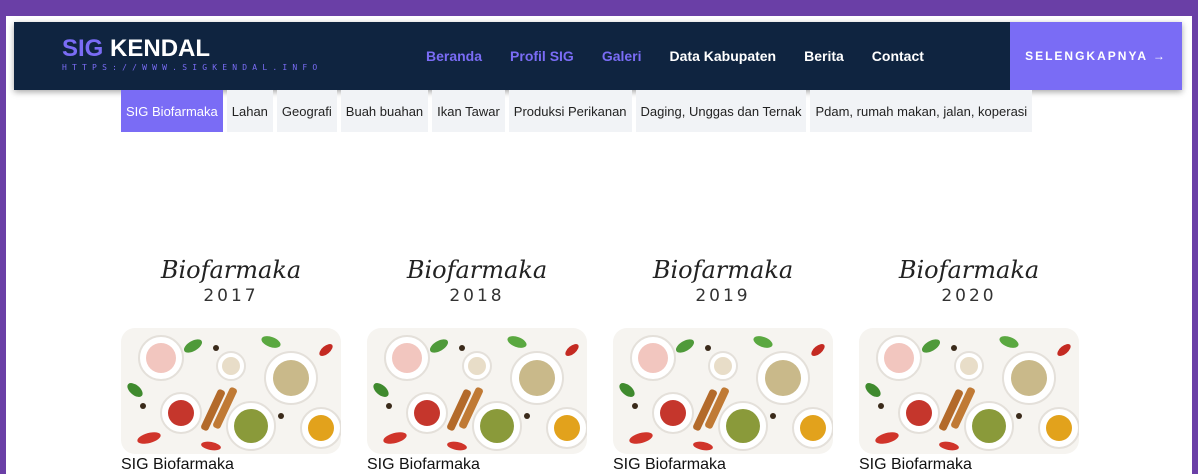  I want to click on nav-item-data-kabupaten: Data Kabupaten, so click(723, 56).